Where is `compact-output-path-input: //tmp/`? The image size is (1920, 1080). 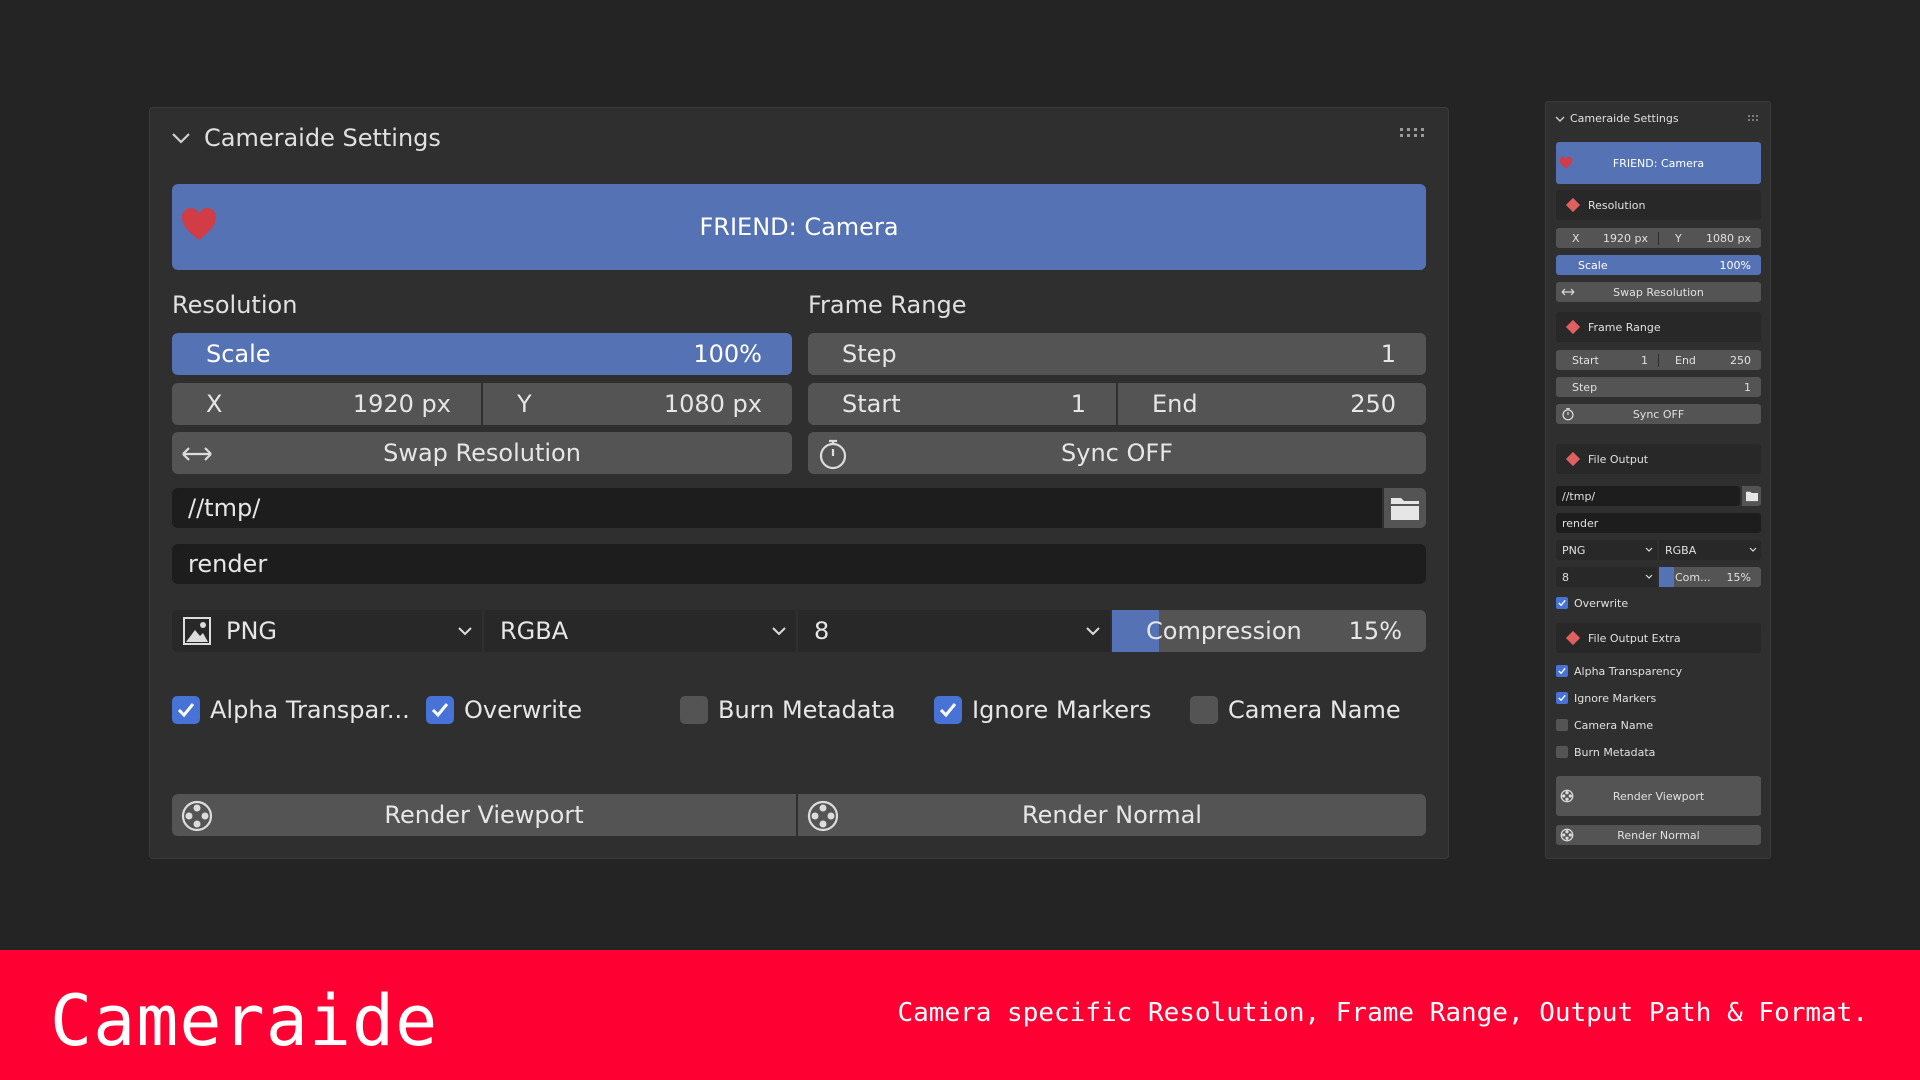 compact-output-path-input: //tmp/ is located at coordinates (1648, 496).